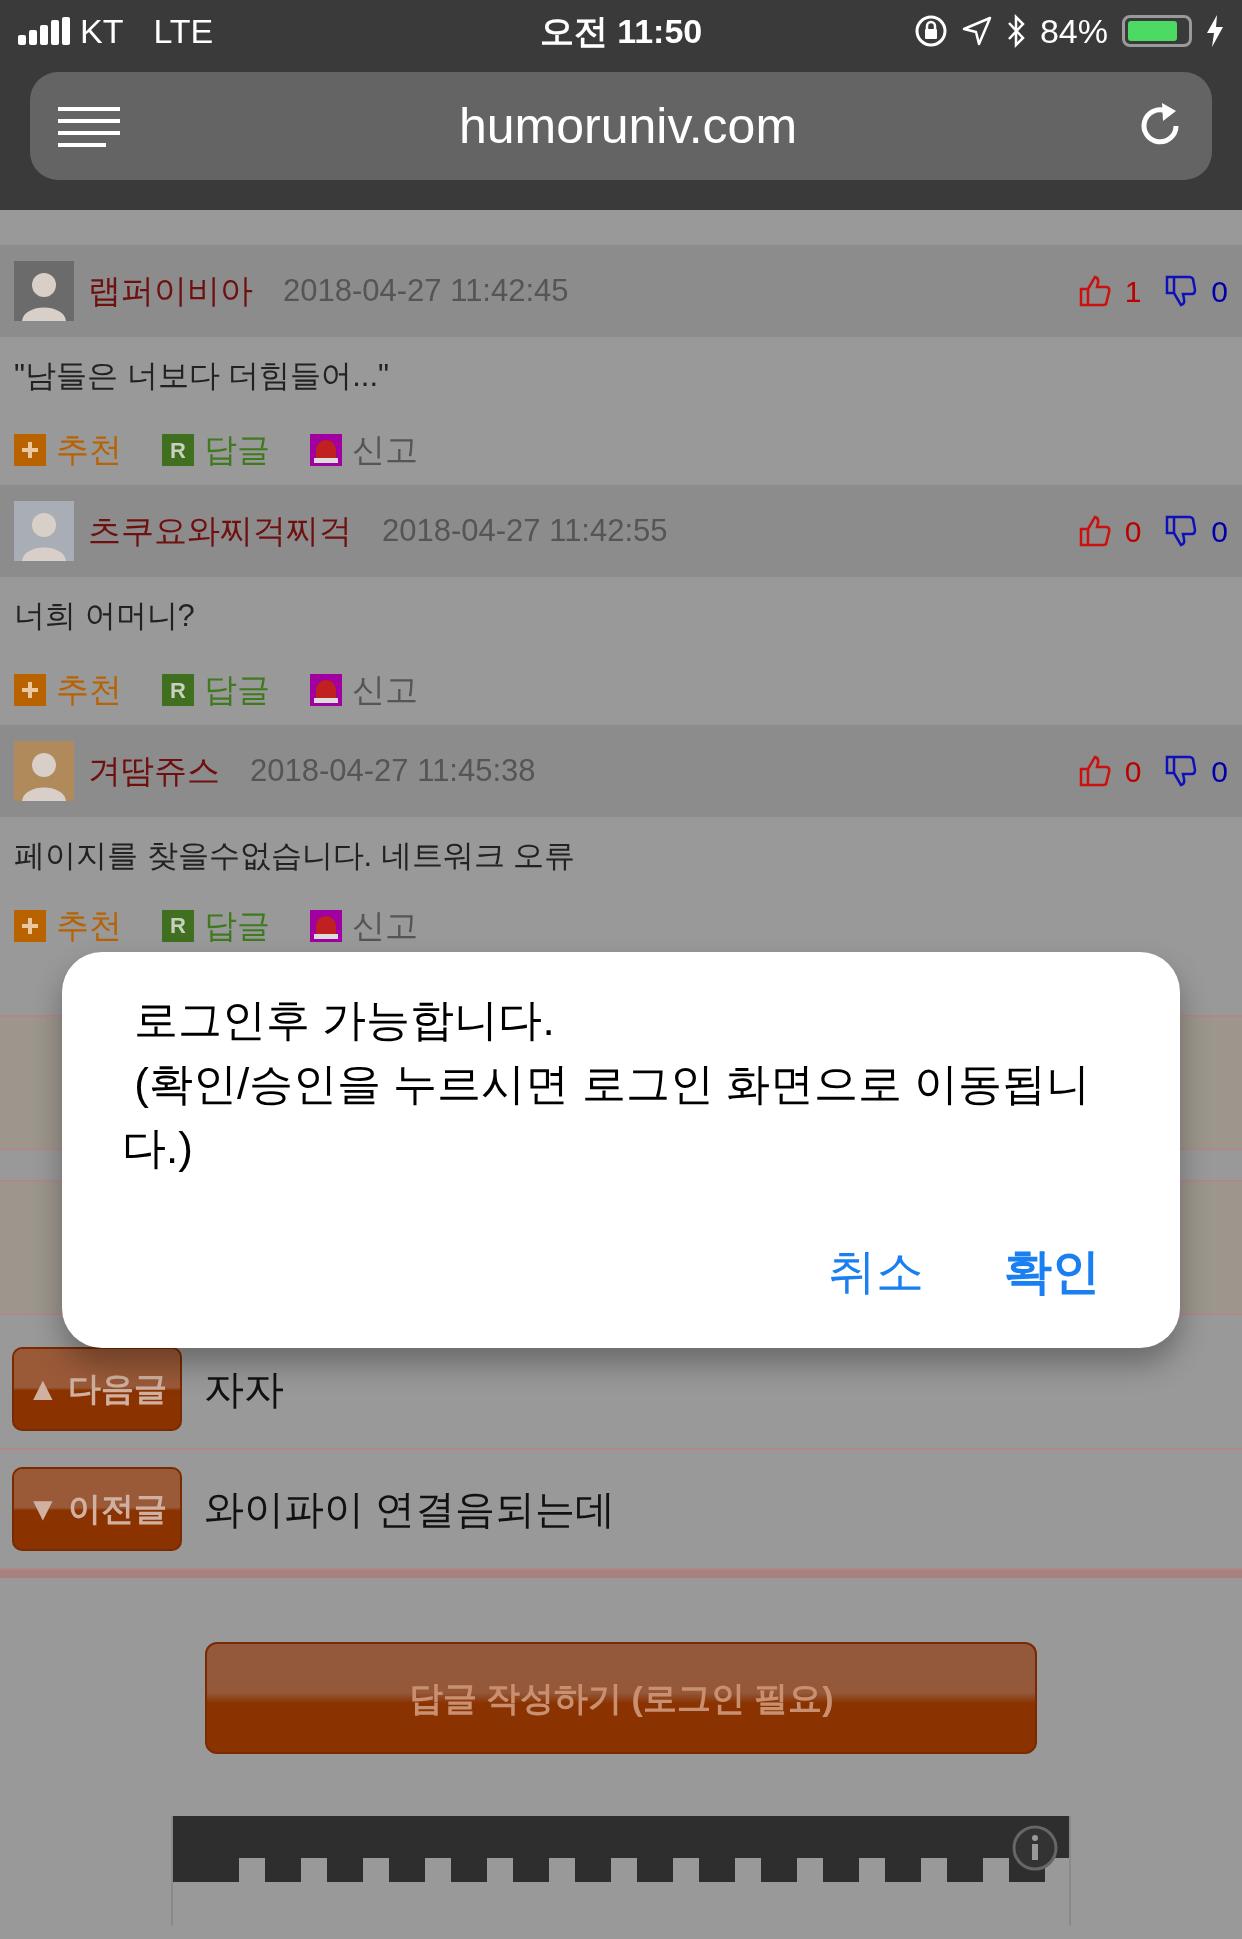  Describe the element at coordinates (89, 126) in the screenshot. I see `reader-menu-icon` at that location.